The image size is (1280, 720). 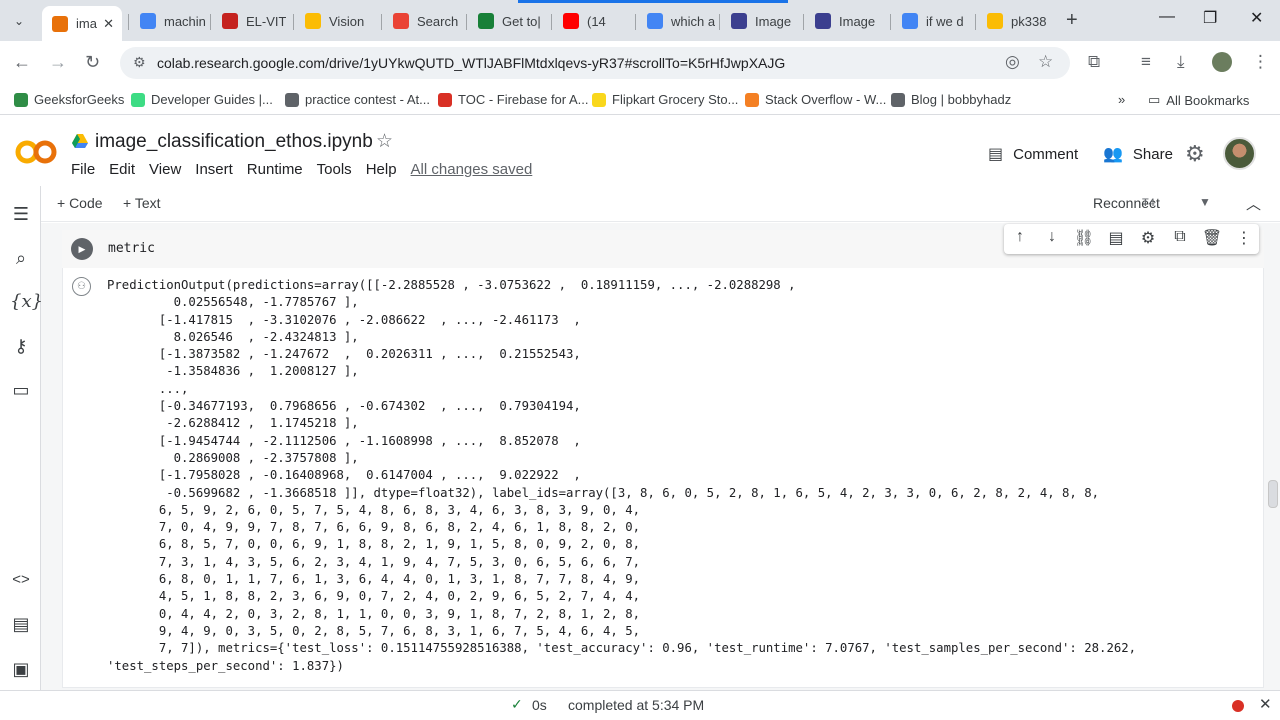 I want to click on browser-tab: which a, so click(x=678, y=21).